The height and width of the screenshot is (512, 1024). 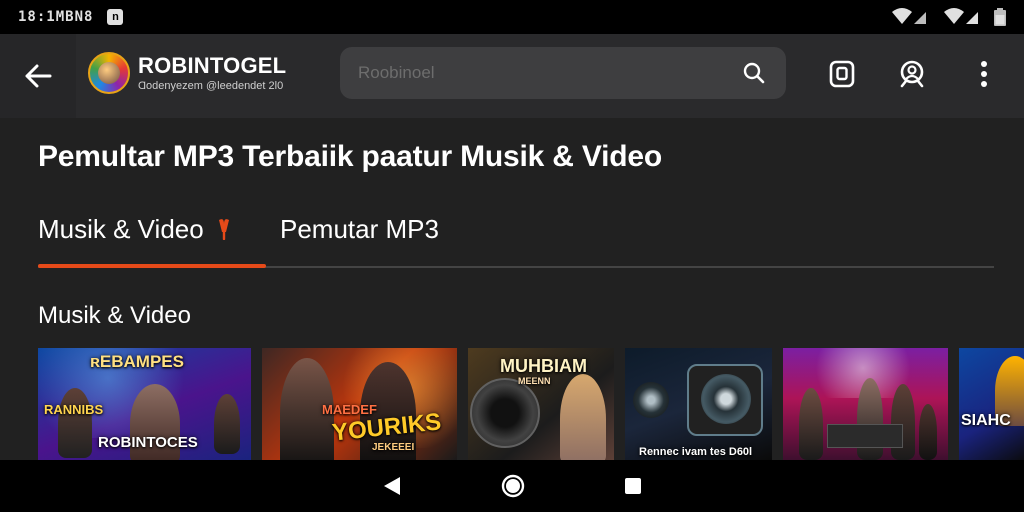 What do you see at coordinates (543, 366) in the screenshot?
I see `card-top-label: MUHBIAM` at bounding box center [543, 366].